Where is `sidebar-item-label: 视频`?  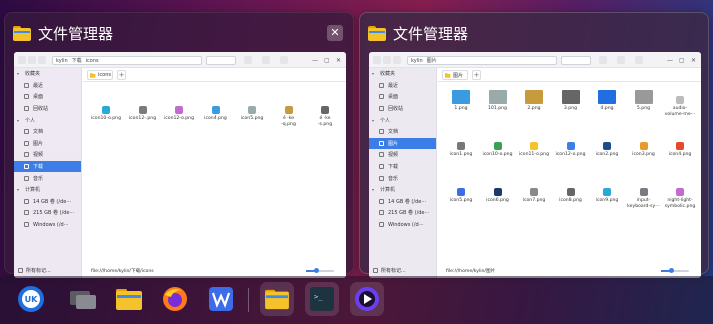
sidebar-item-label: 视频 is located at coordinates (393, 155).